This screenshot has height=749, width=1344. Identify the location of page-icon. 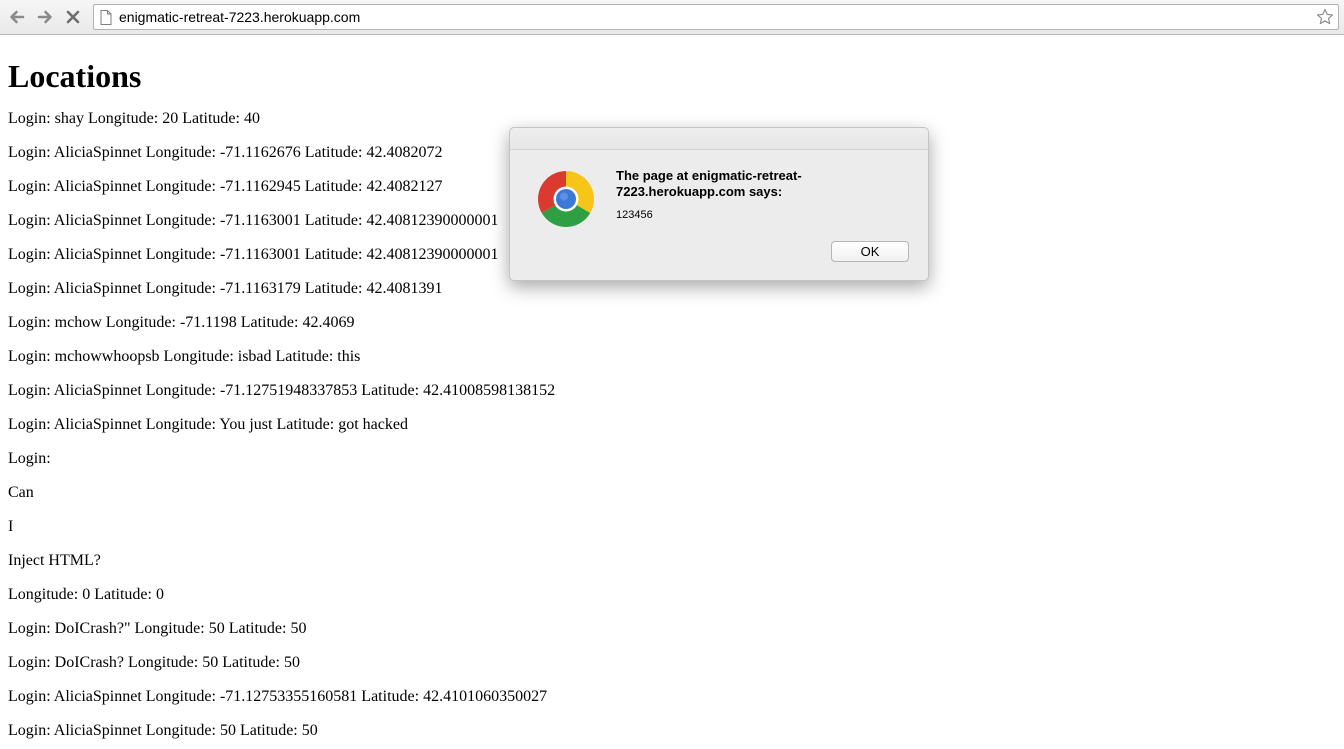
(106, 17).